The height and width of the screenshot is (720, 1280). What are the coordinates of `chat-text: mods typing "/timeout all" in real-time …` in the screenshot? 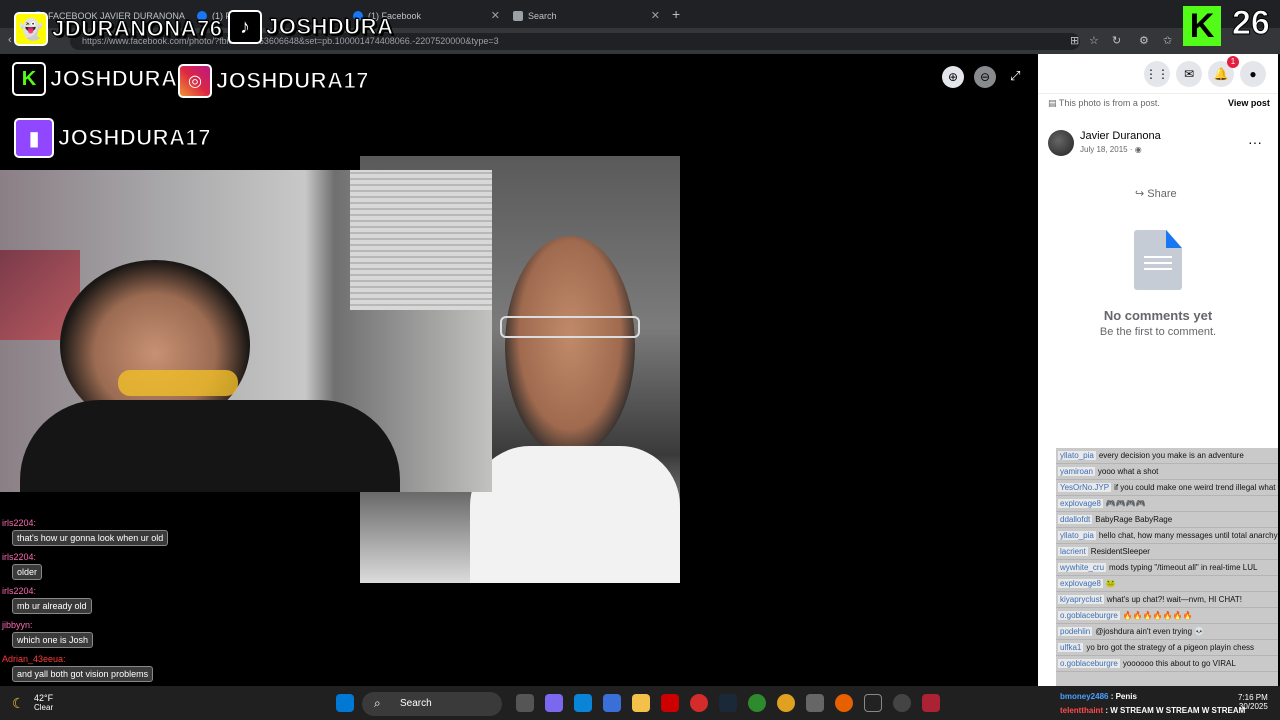 It's located at (1183, 567).